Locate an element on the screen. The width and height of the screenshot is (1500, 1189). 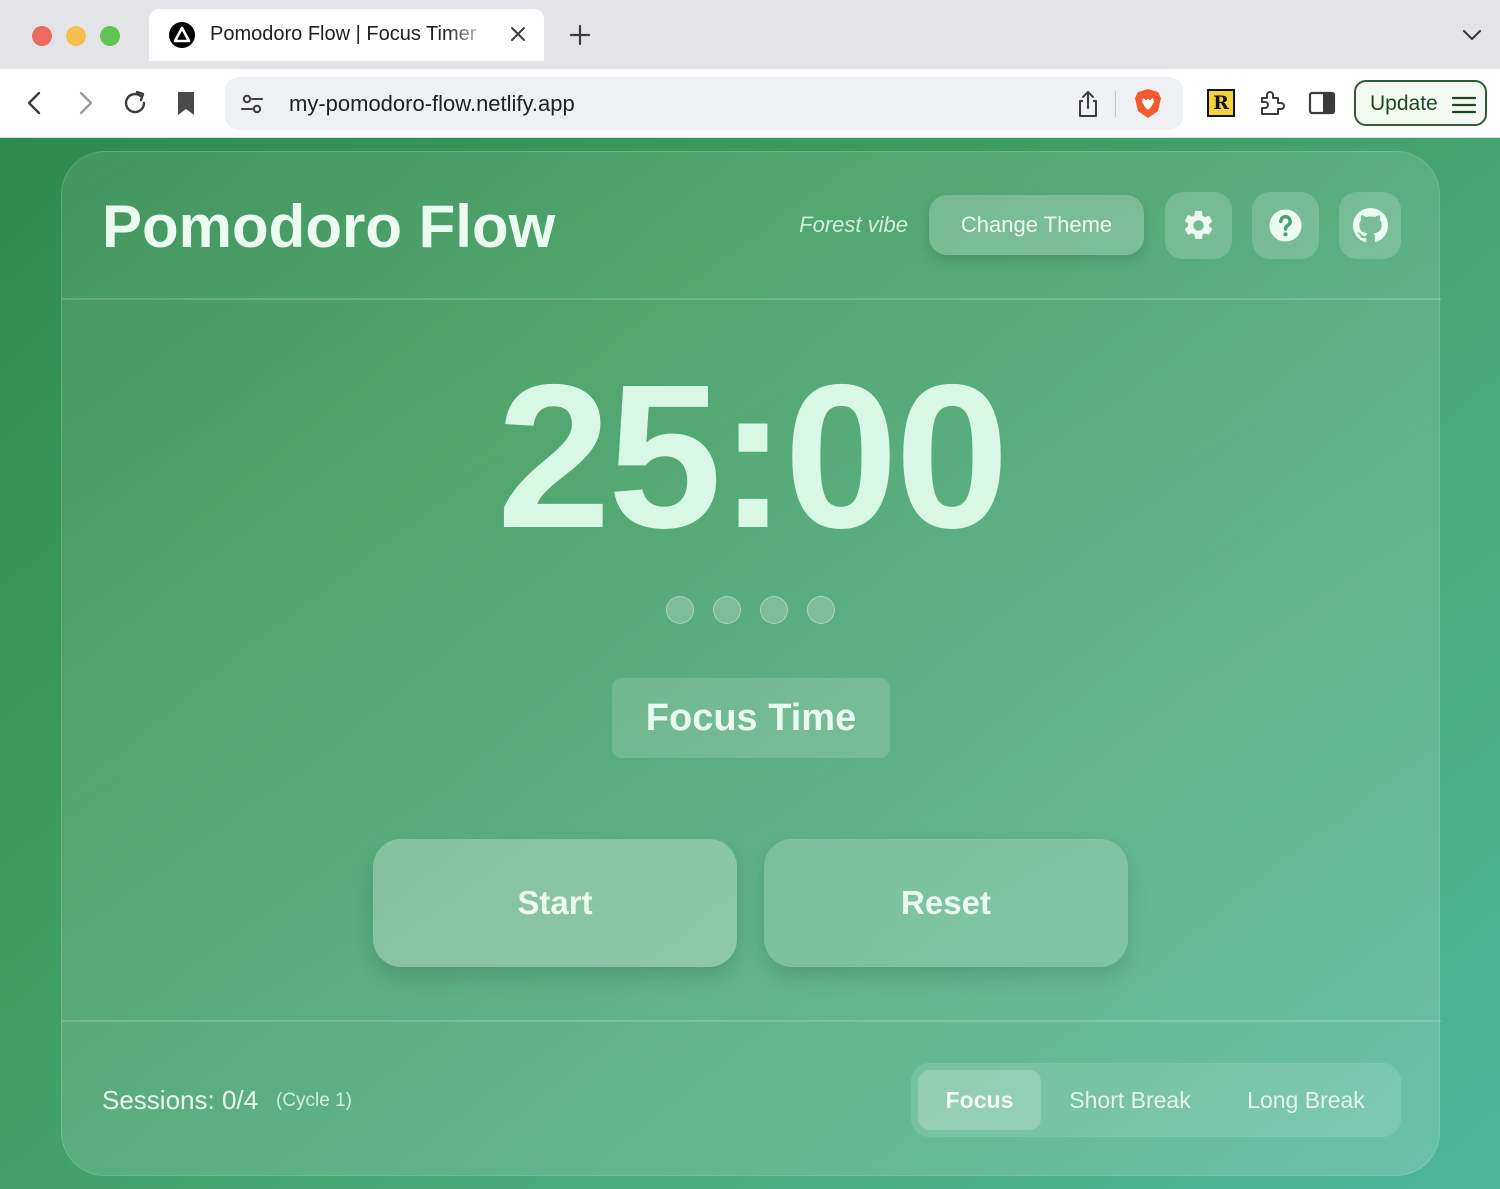
update-button: Update is located at coordinates (1420, 103).